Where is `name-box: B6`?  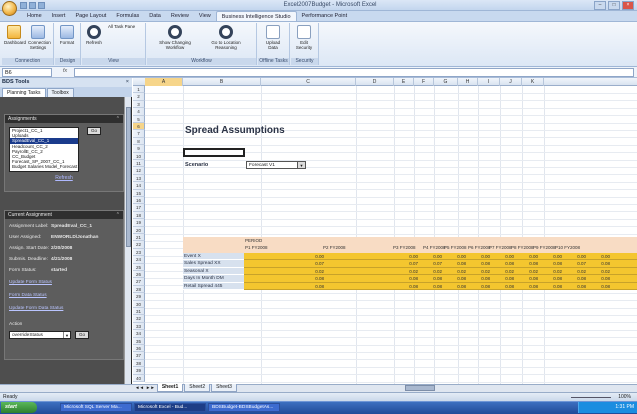
name-box: B6 is located at coordinates (27, 72).